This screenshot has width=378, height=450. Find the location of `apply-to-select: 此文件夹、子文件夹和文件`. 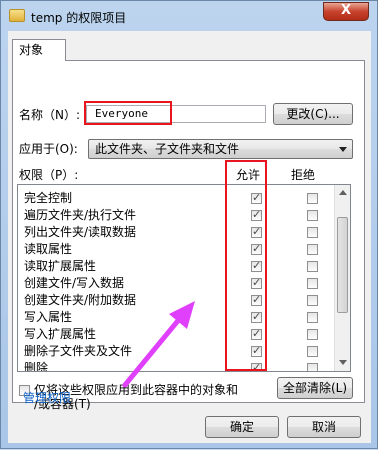

apply-to-select: 此文件夹、子文件夹和文件 is located at coordinates (220, 149).